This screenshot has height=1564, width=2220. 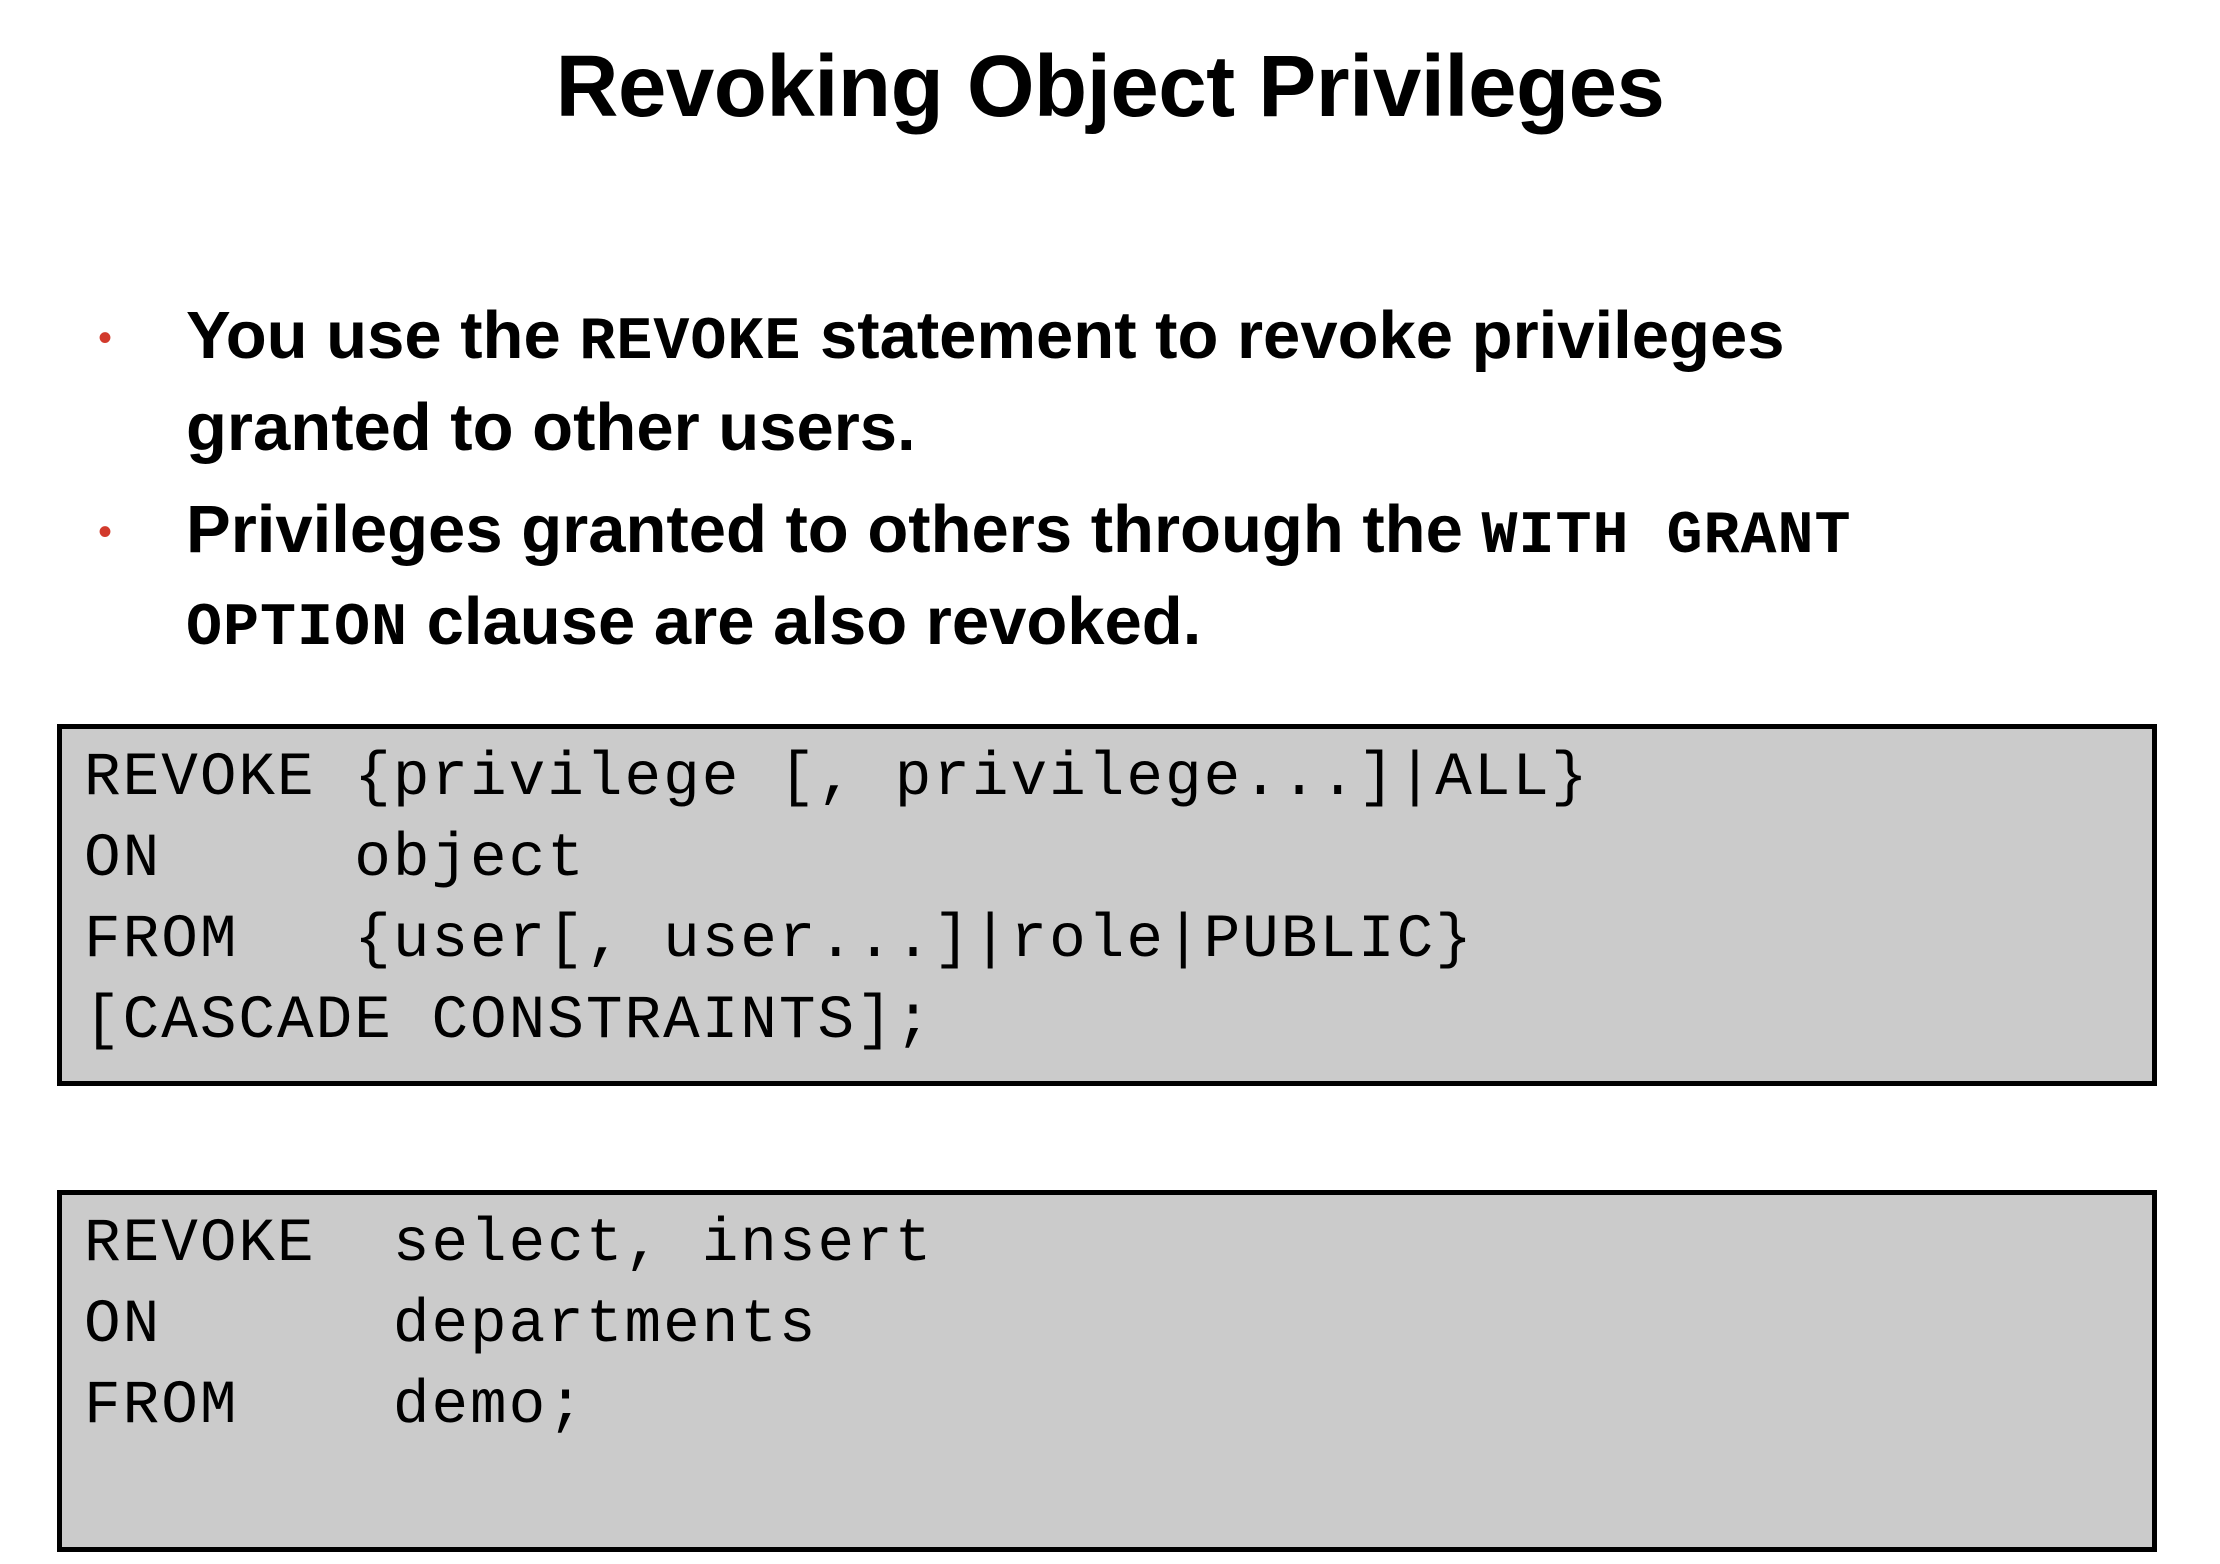 What do you see at coordinates (779, 940) in the screenshot?
I see `syntax-line-3: FROM {user[, user...]|role|PUBLIC}` at bounding box center [779, 940].